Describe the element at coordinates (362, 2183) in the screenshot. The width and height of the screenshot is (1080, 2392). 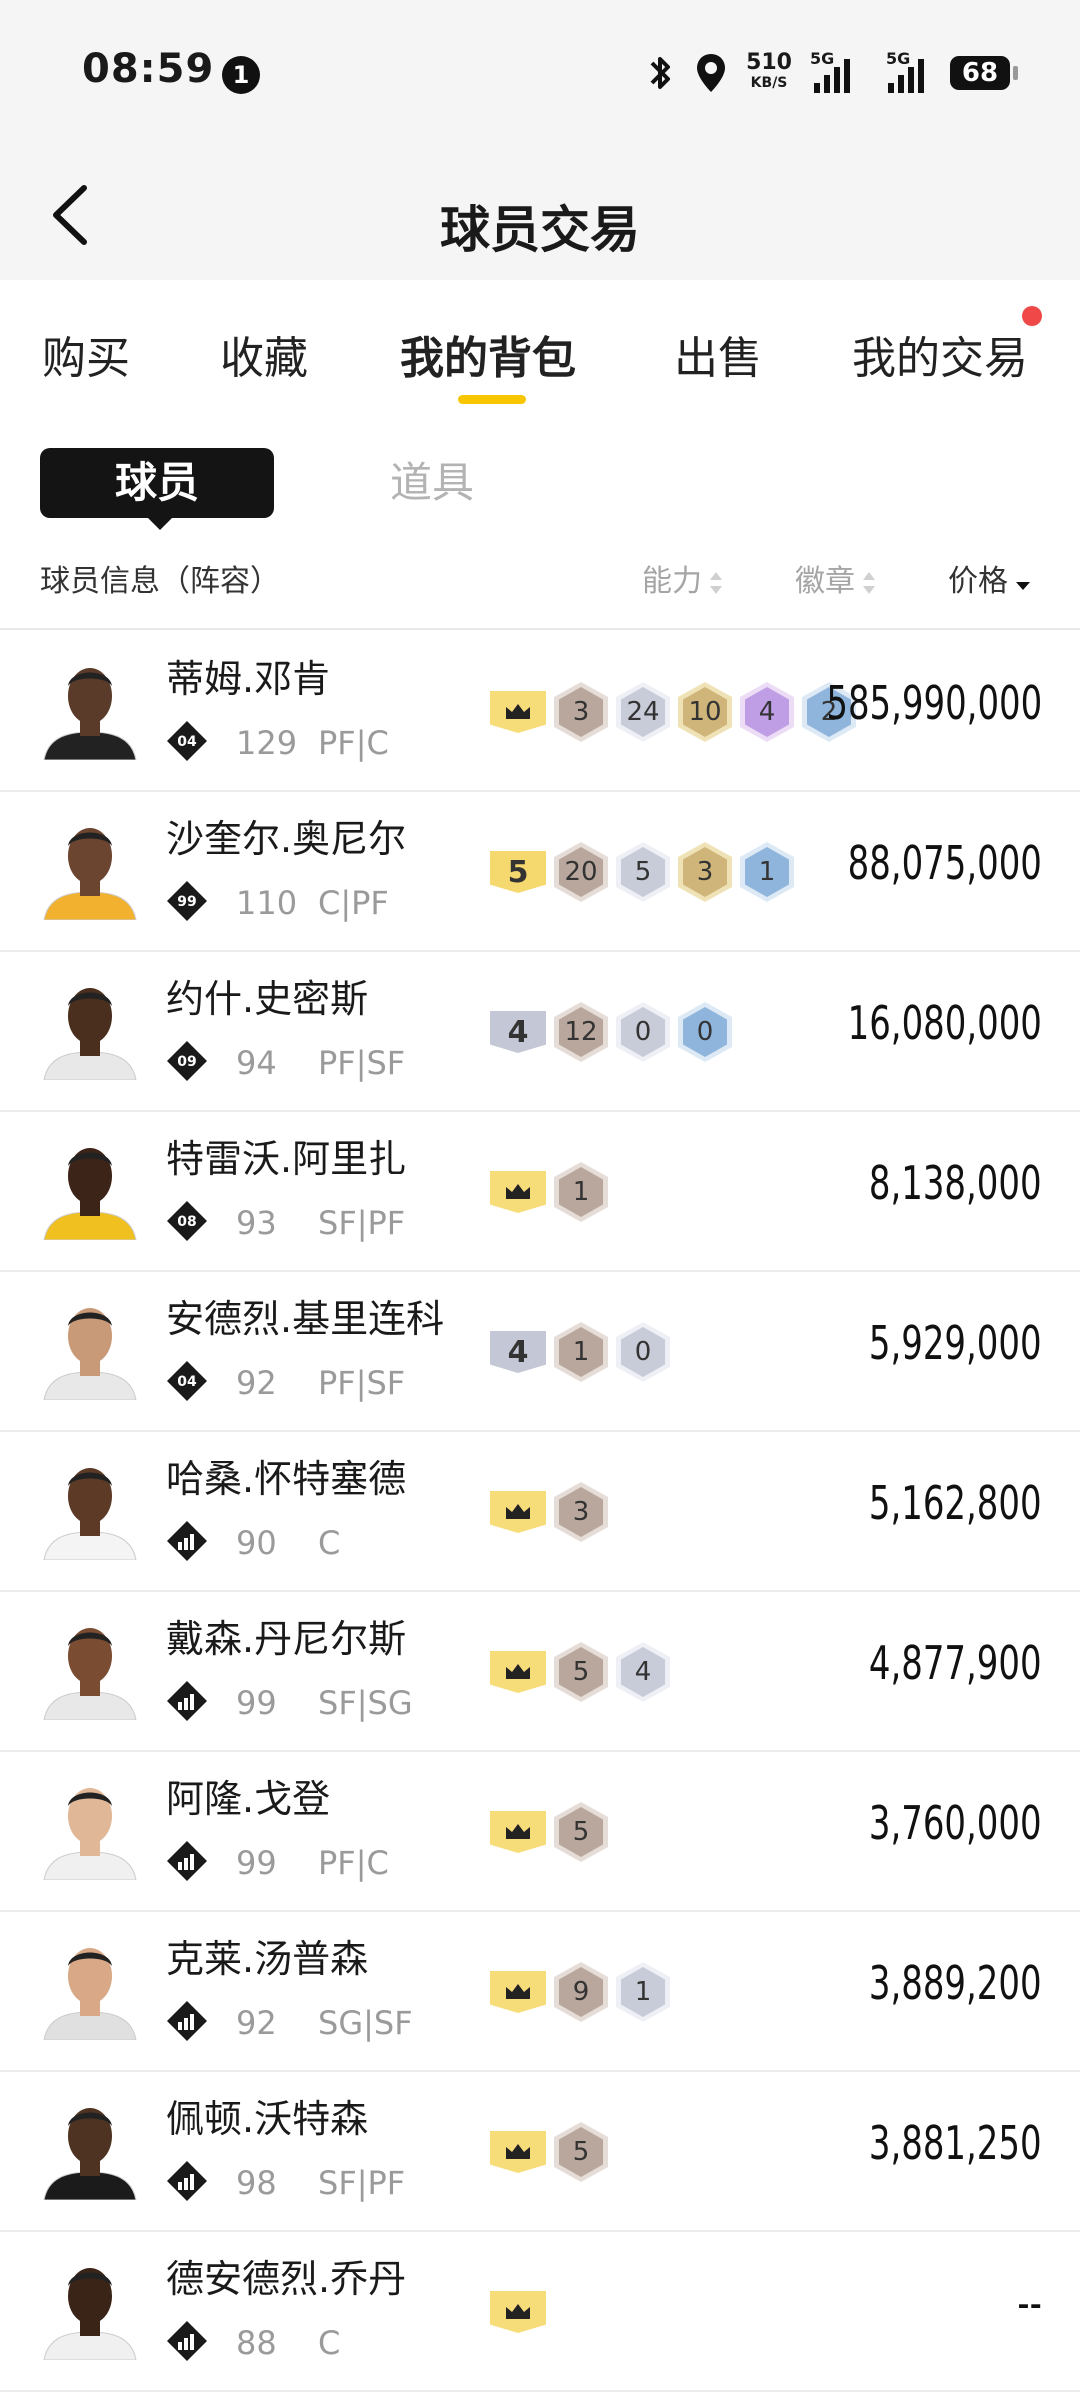
I see `player-position: SF|PF` at that location.